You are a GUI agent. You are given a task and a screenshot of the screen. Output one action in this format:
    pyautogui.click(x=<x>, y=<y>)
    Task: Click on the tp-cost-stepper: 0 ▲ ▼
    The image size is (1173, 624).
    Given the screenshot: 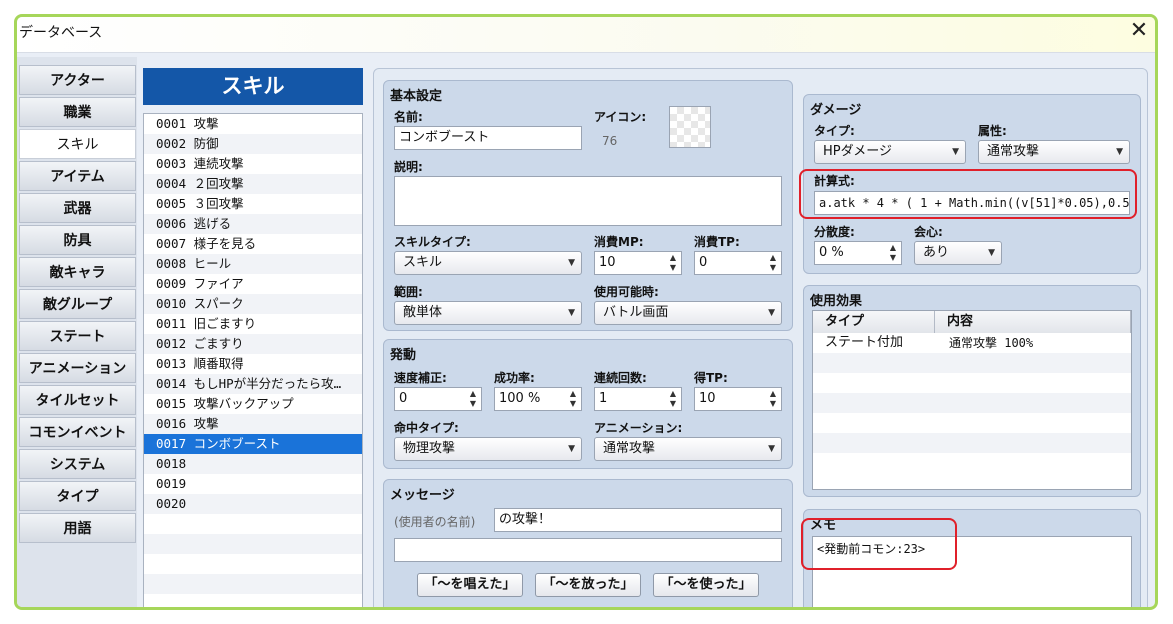 What is the action you would take?
    pyautogui.click(x=738, y=263)
    